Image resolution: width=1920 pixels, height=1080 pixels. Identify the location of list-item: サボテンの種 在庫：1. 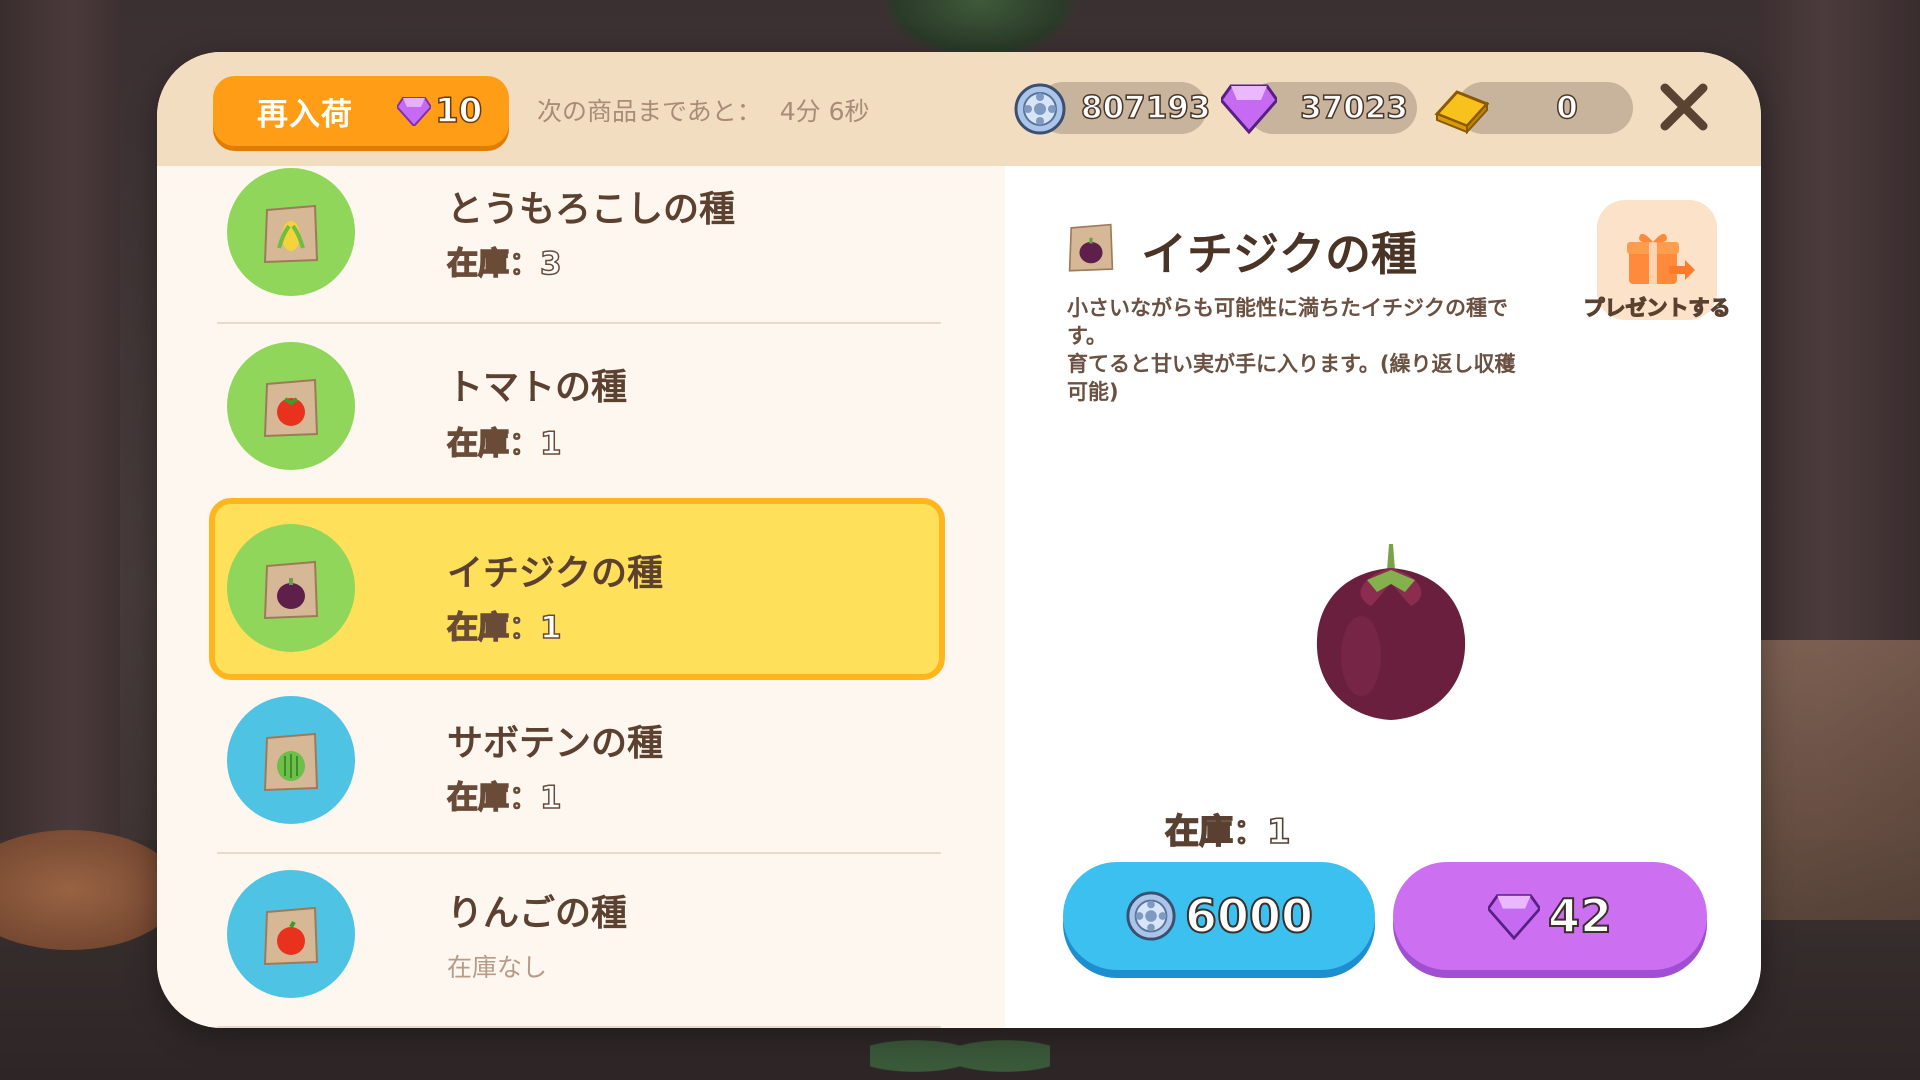
(579, 767).